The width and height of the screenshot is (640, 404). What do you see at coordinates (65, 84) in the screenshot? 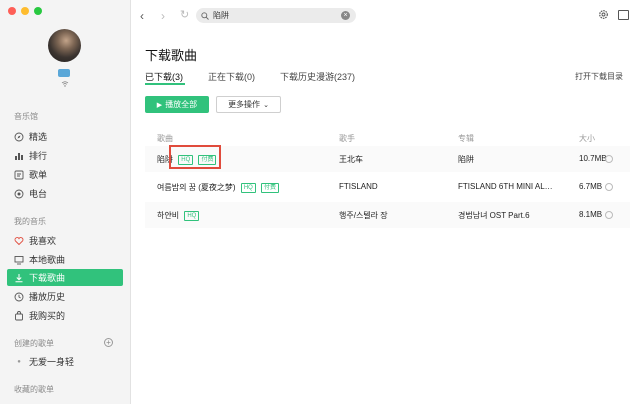
I see `wifi-icon` at bounding box center [65, 84].